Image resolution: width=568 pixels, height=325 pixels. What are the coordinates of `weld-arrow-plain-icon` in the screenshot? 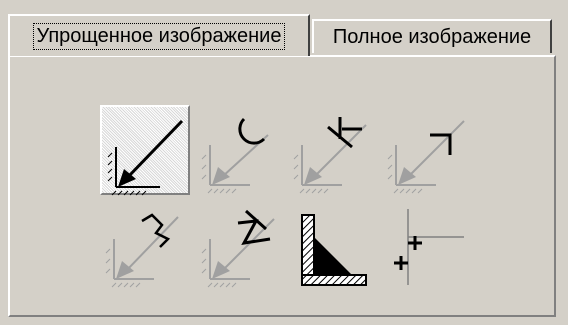 It's located at (145, 157).